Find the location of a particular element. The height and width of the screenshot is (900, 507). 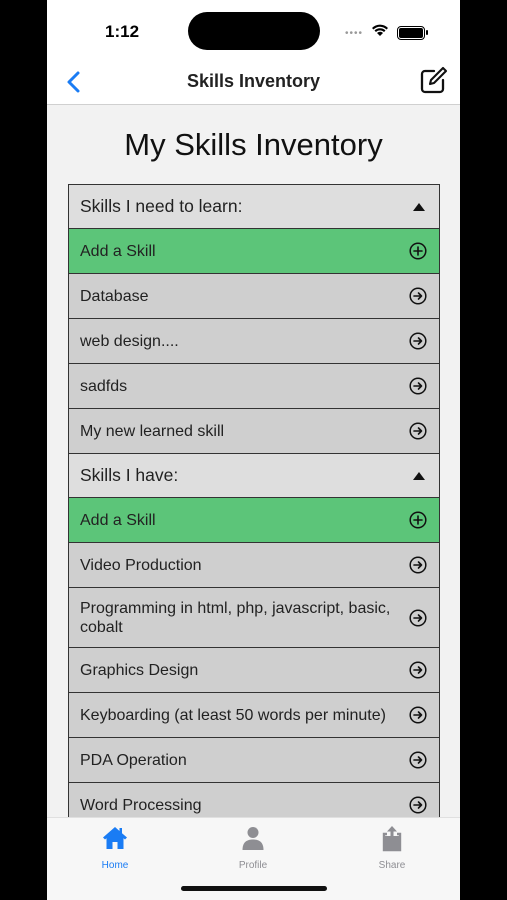

skill-label: Database is located at coordinates (114, 296).